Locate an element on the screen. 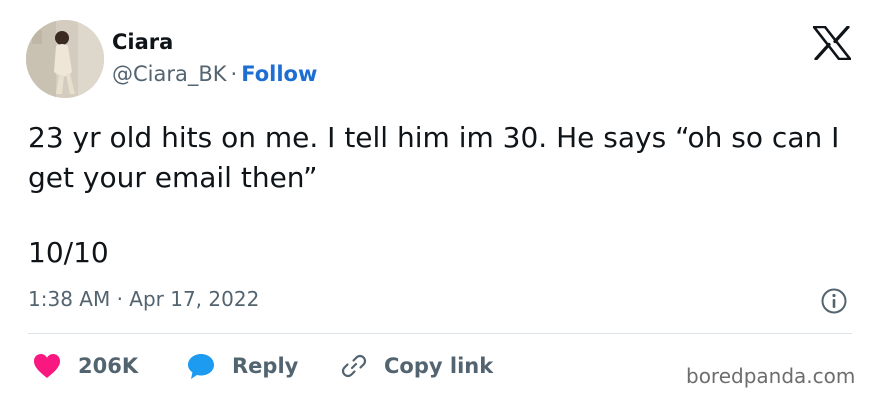 The height and width of the screenshot is (400, 880). author-handle-row: @Ciara_BK · Follow is located at coordinates (214, 74).